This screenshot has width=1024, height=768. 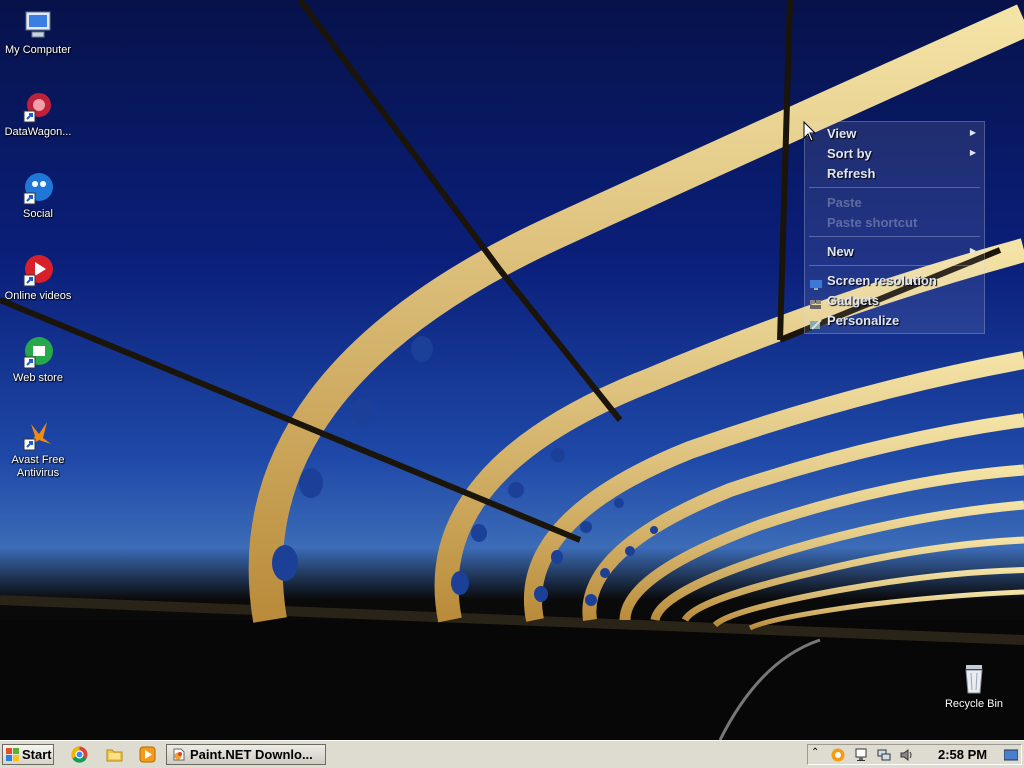 What do you see at coordinates (853, 300) in the screenshot?
I see `menu-item-gadgets: Gadgets` at bounding box center [853, 300].